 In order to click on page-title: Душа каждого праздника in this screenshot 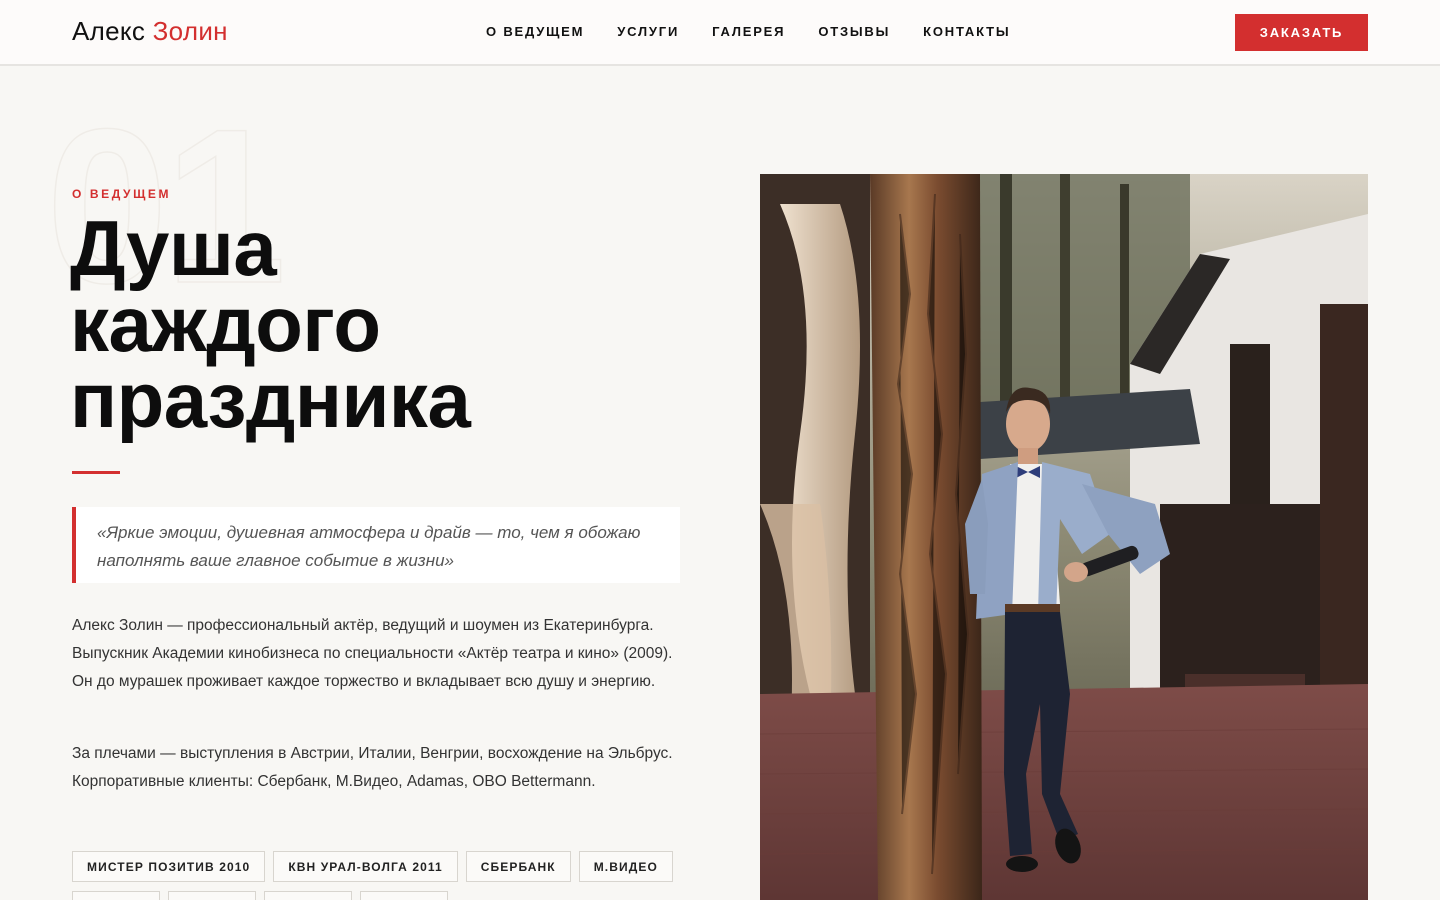, I will do `click(370, 324)`.